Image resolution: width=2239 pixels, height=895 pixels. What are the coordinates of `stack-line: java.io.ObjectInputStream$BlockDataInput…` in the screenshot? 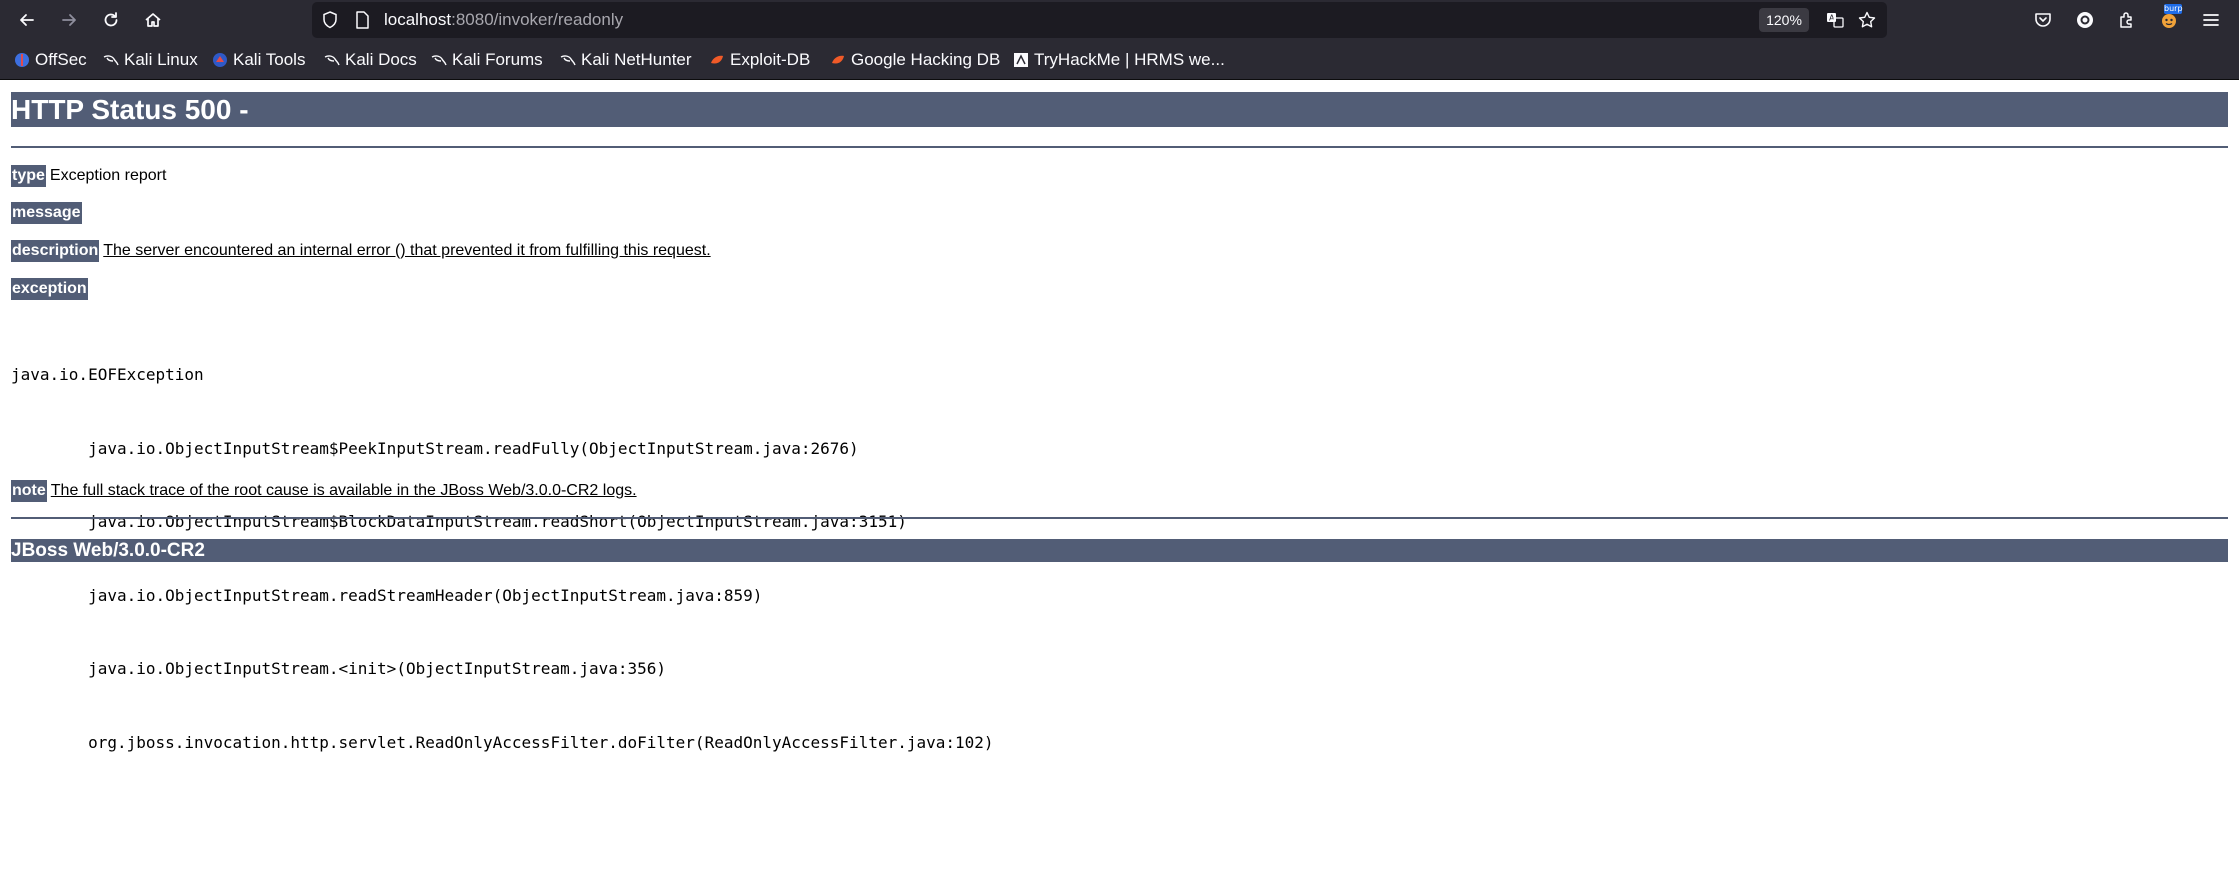 It's located at (459, 521).